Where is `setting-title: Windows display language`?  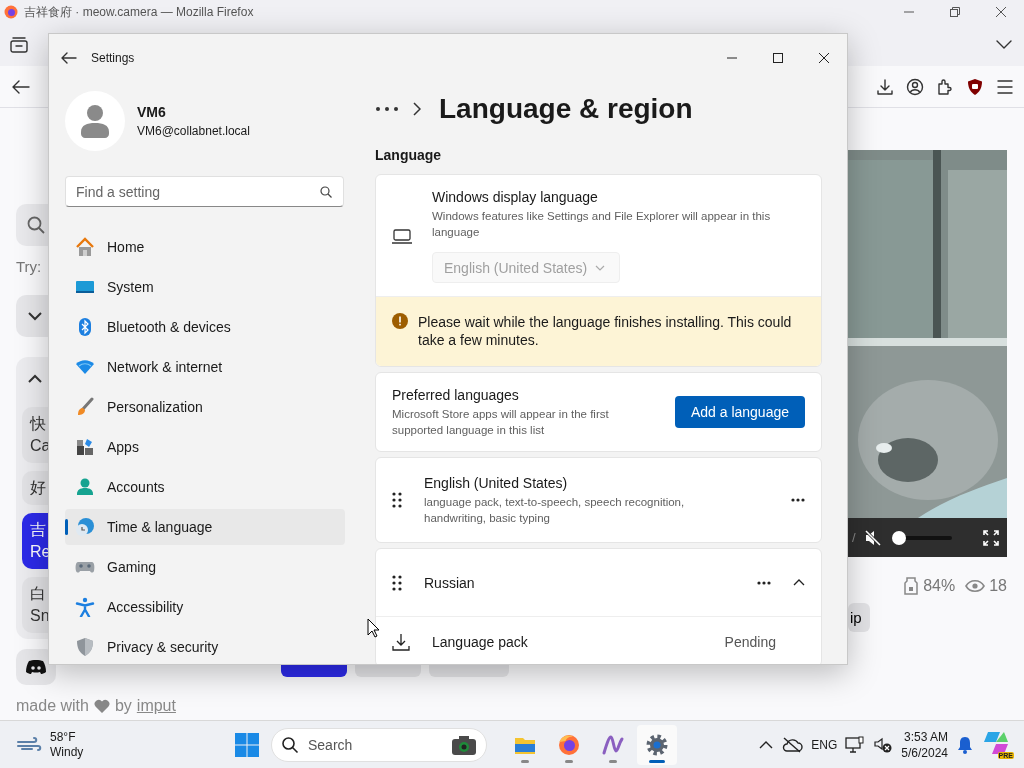 setting-title: Windows display language is located at coordinates (515, 197).